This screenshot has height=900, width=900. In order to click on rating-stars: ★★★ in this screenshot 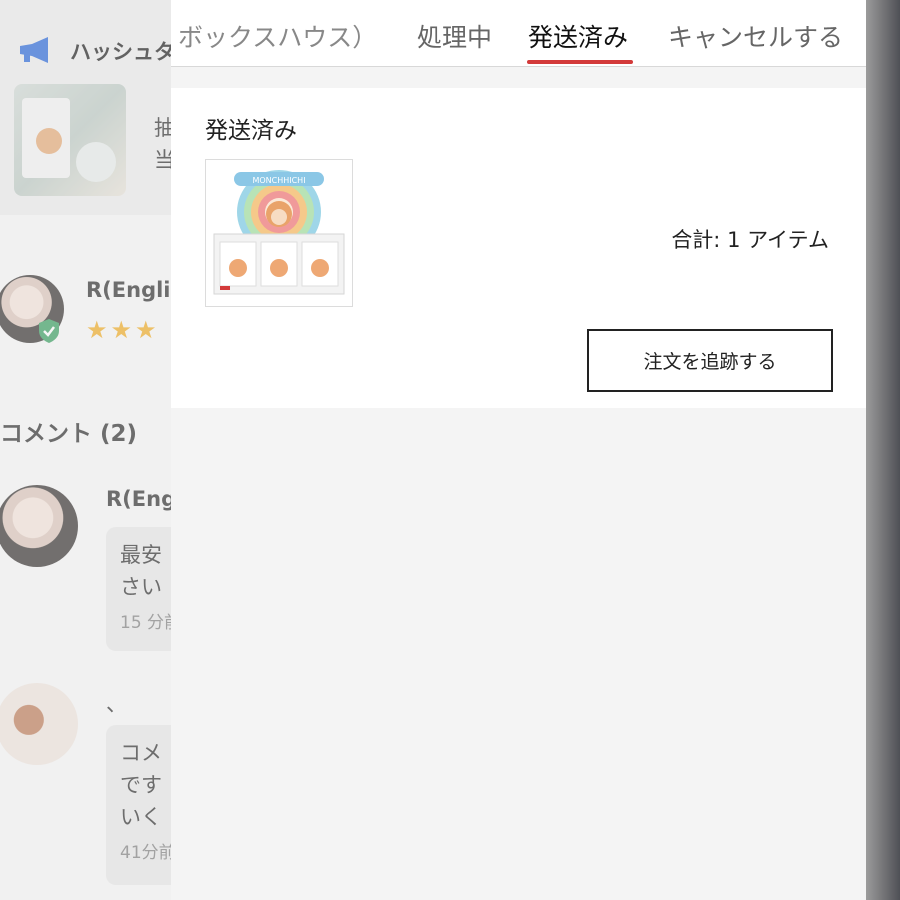, I will do `click(123, 330)`.